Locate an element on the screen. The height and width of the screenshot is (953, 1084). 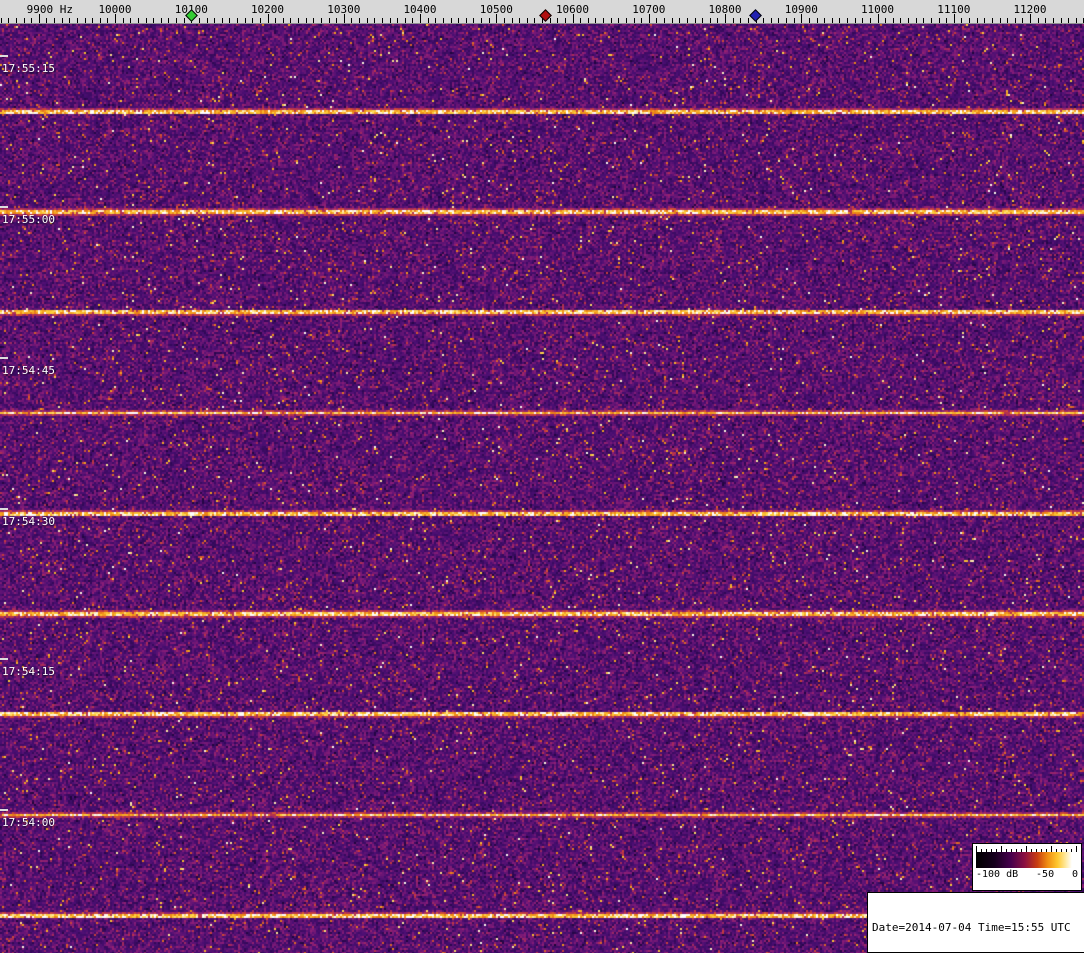
freq-marker-blue is located at coordinates (755, 15).